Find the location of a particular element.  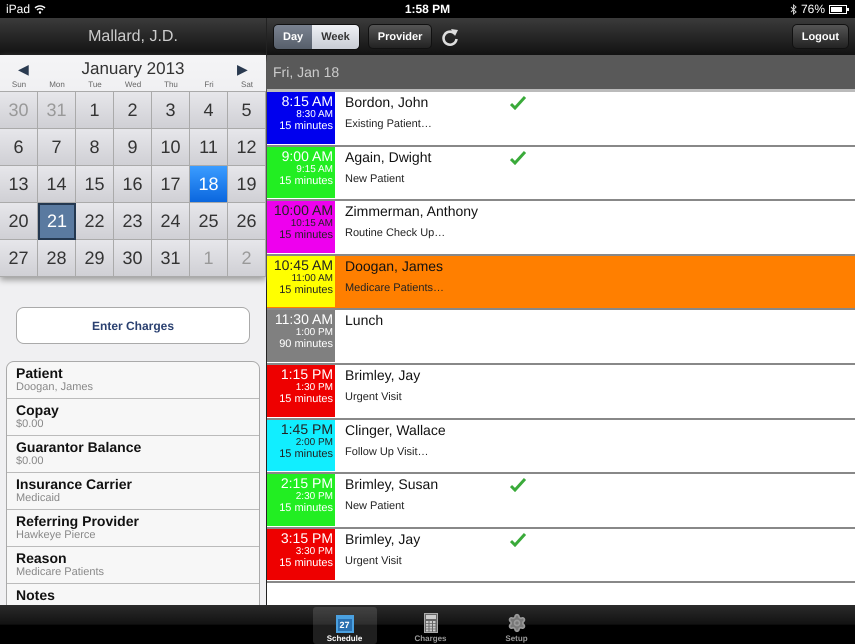

patient-name: Zimmerman, Anthony is located at coordinates (411, 211).